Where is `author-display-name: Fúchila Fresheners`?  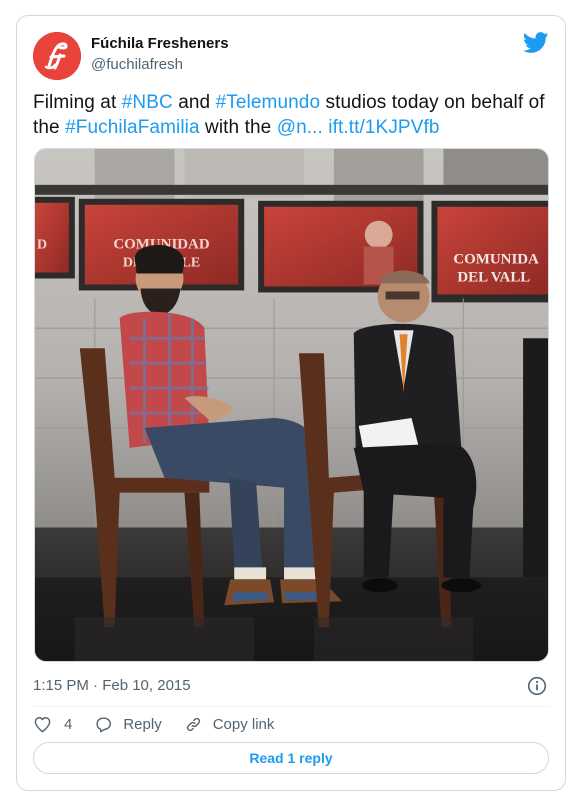
author-display-name: Fúchila Fresheners is located at coordinates (160, 44).